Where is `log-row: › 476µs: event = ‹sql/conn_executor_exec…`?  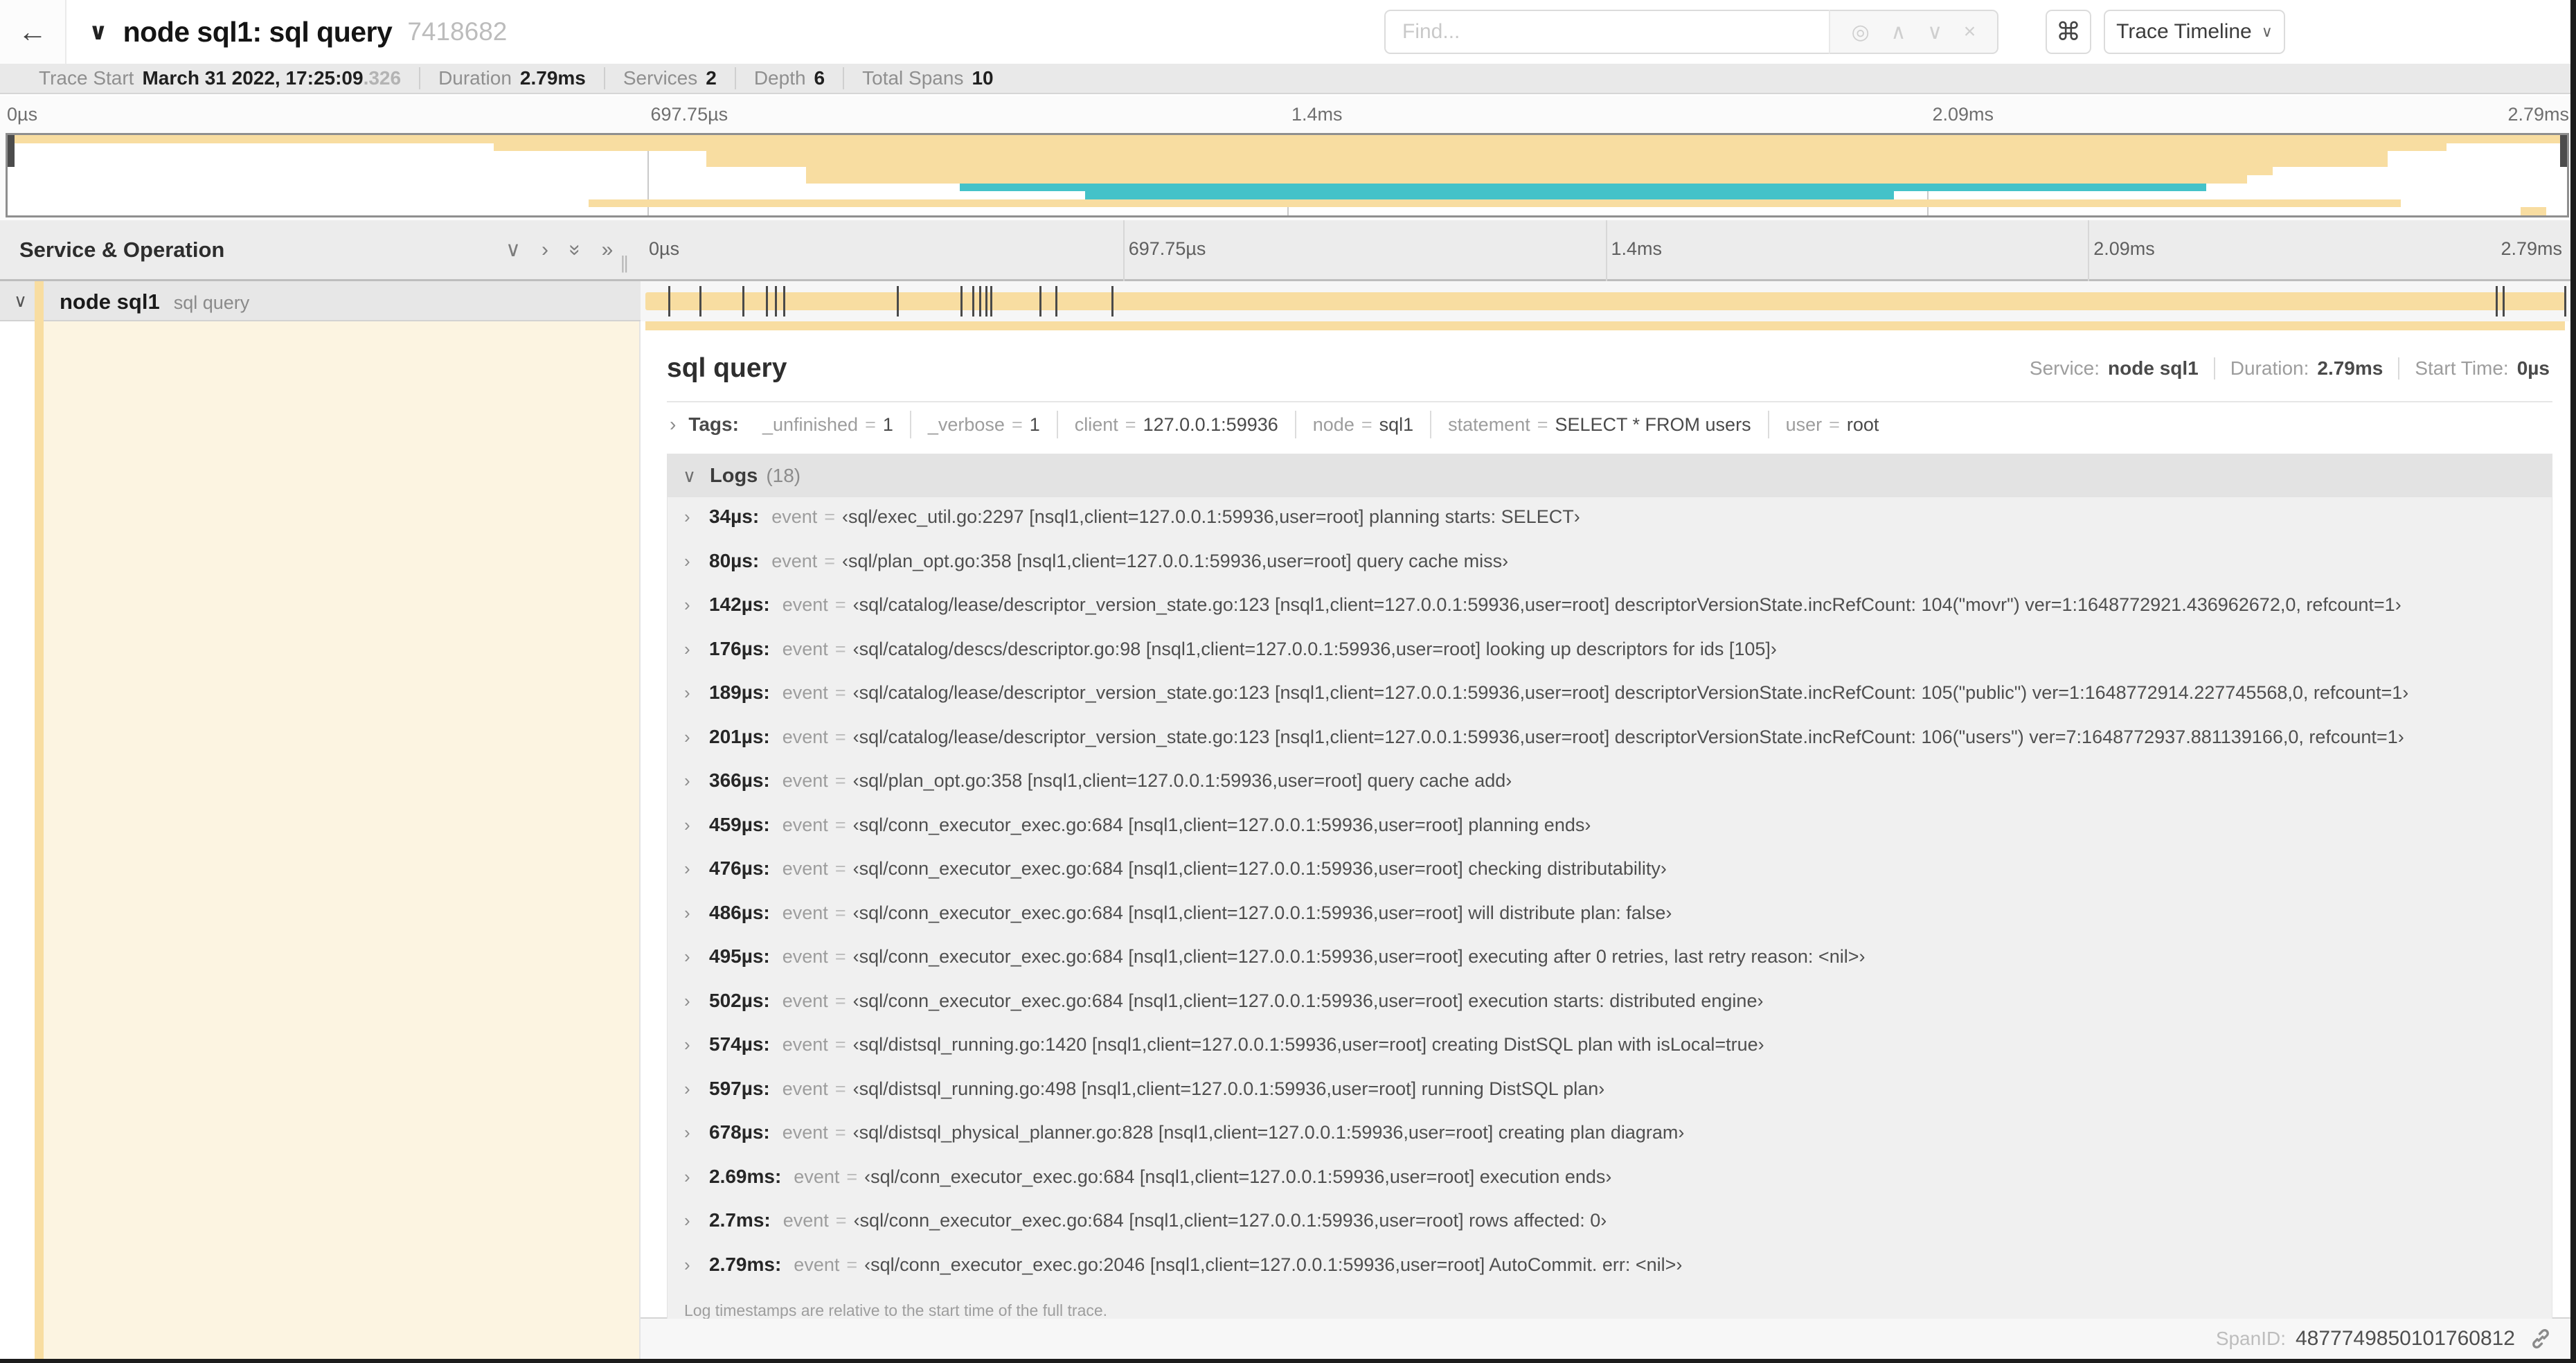 log-row: › 476µs: event = ‹sql/conn_executor_exec… is located at coordinates (1610, 880).